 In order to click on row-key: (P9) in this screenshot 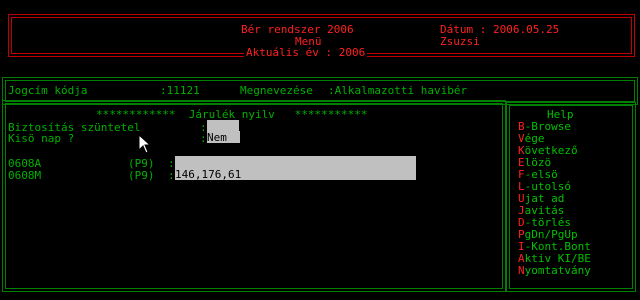, I will do `click(141, 175)`.